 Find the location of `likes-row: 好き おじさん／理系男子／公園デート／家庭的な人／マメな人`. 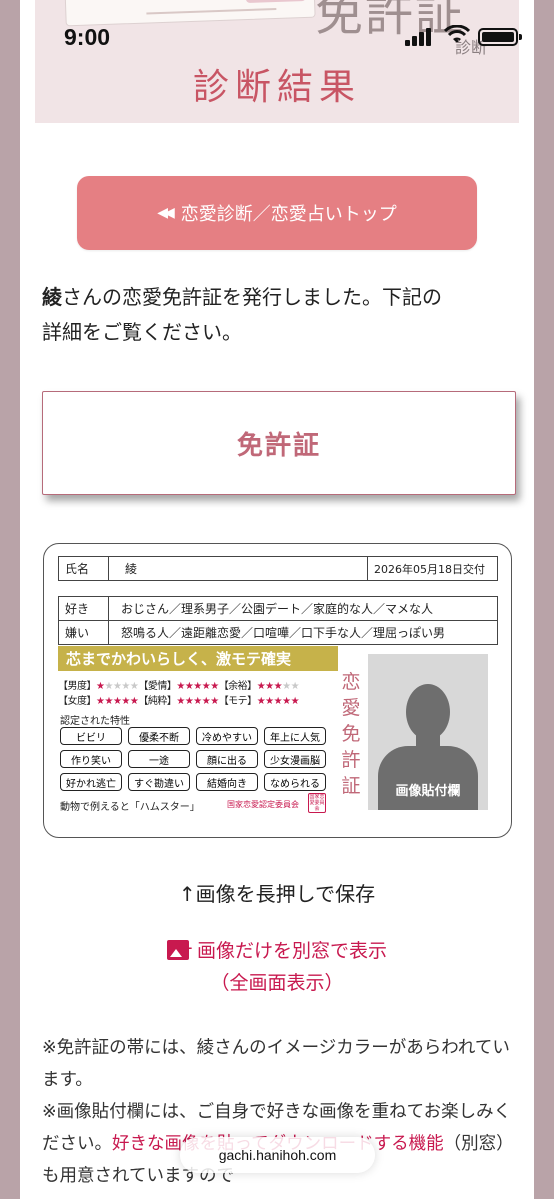

likes-row: 好き おじさん／理系男子／公園デート／家庭的な人／マメな人 is located at coordinates (278, 608).